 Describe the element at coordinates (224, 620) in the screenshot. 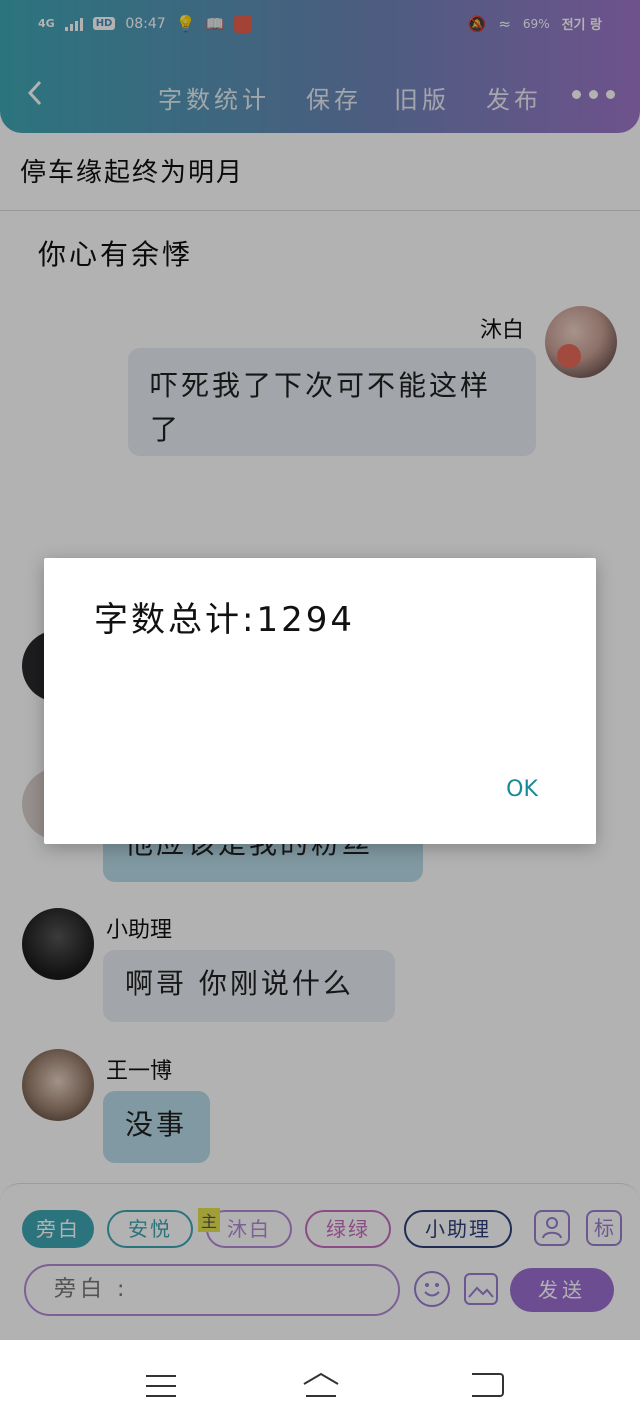

I see `dialog-message: 字数总计:1294` at that location.